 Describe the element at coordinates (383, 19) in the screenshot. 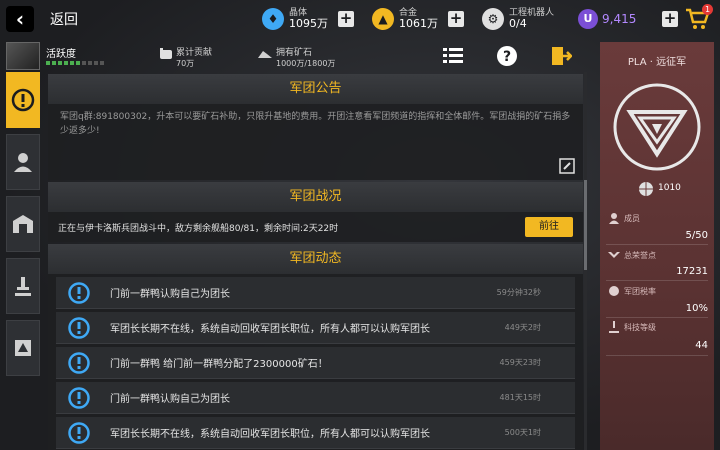

I see `alloy-icon: ▲` at that location.